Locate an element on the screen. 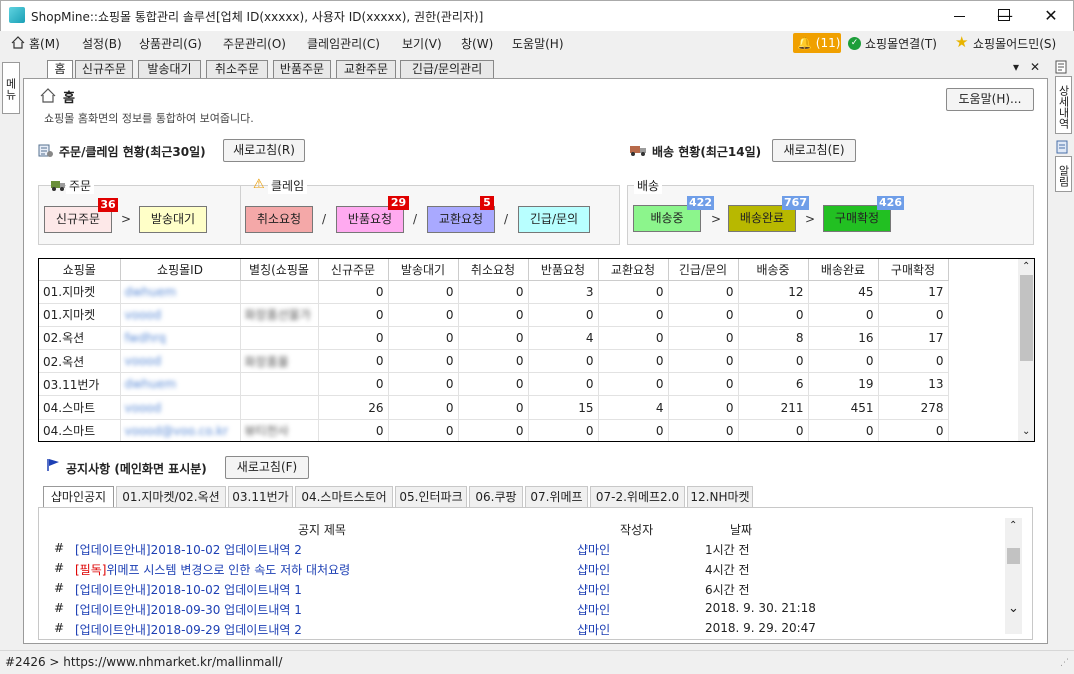  menu-product: 상품관리(G) is located at coordinates (170, 43).